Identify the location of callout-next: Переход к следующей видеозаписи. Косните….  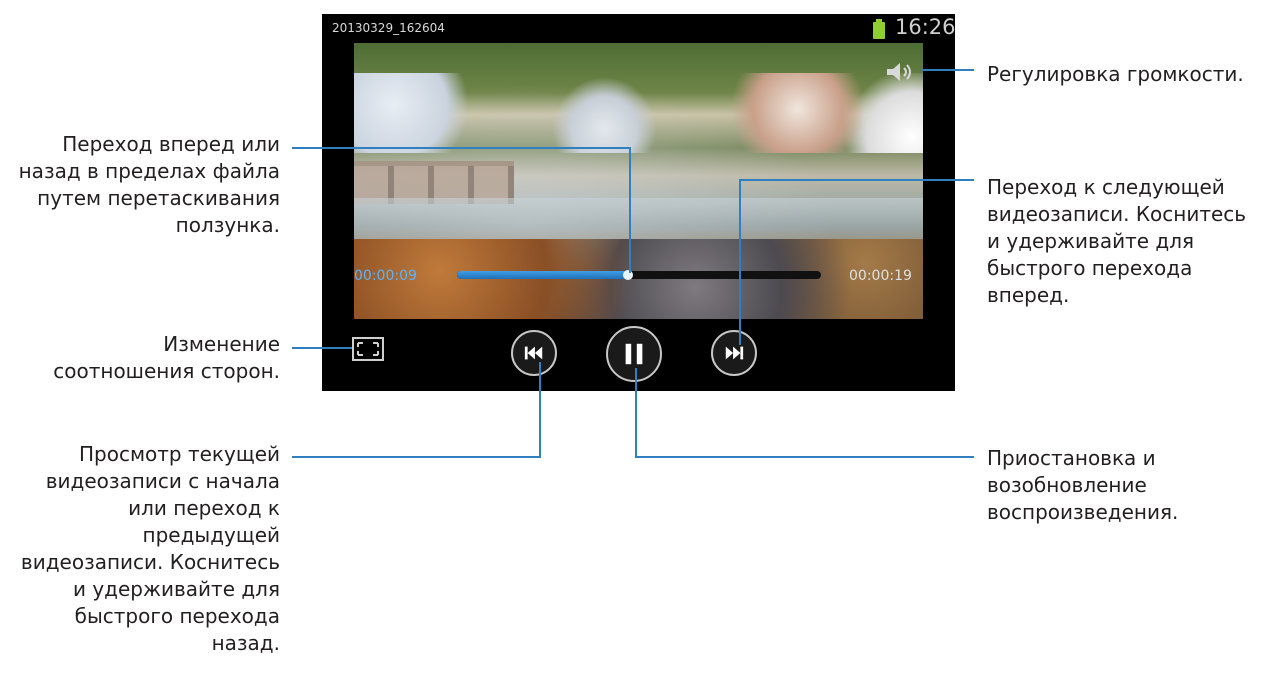
(1117, 241).